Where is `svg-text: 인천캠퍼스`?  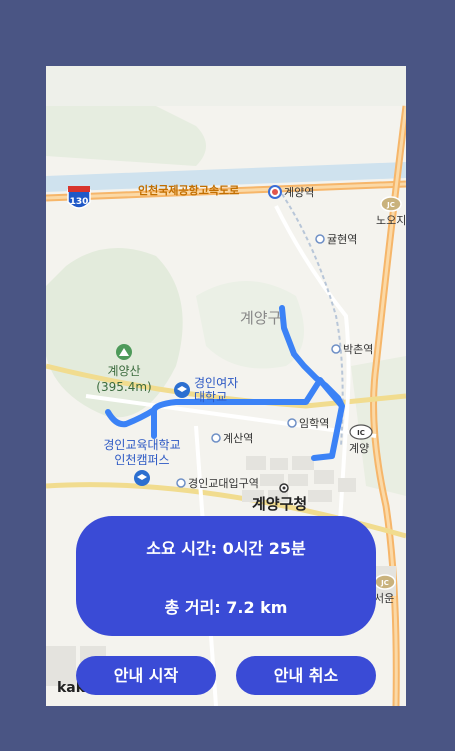
svg-text: 인천캠퍼스 is located at coordinates (141, 459).